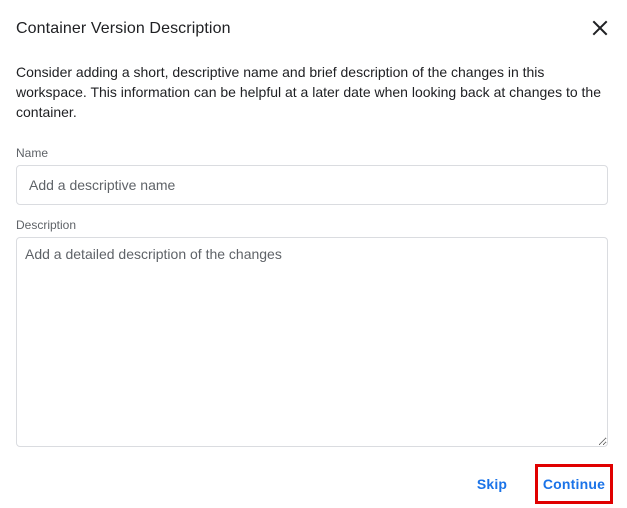  I want to click on close-button, so click(600, 28).